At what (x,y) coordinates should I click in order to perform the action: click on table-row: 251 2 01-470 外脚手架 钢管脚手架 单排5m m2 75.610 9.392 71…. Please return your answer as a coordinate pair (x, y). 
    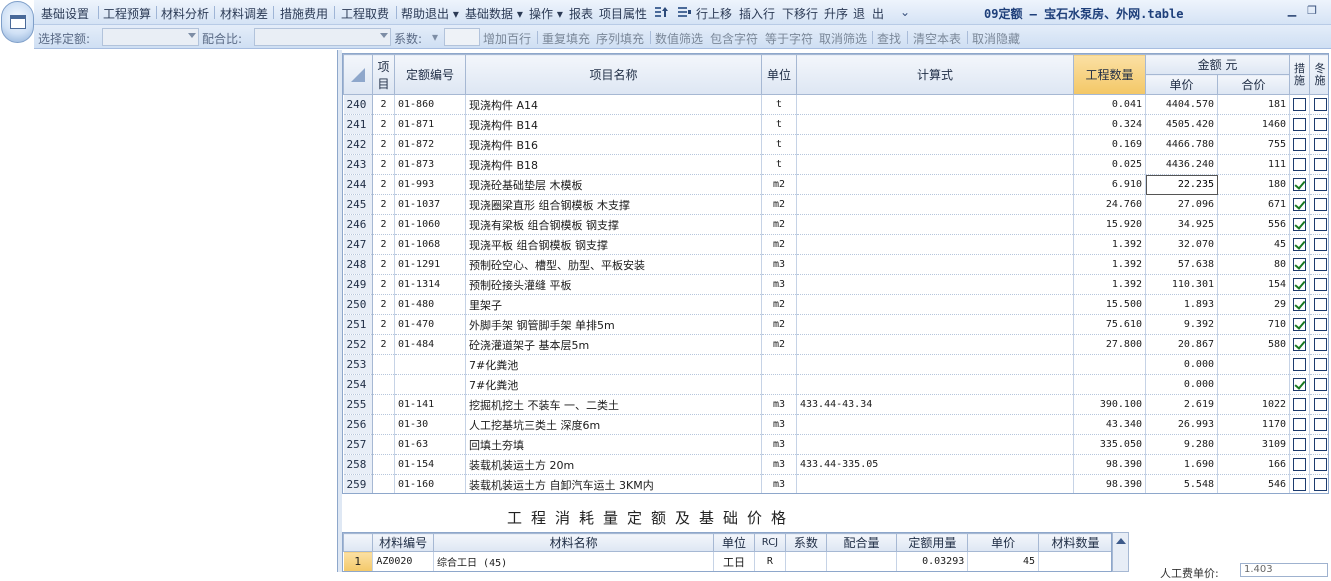
    Looking at the image, I should click on (835, 324).